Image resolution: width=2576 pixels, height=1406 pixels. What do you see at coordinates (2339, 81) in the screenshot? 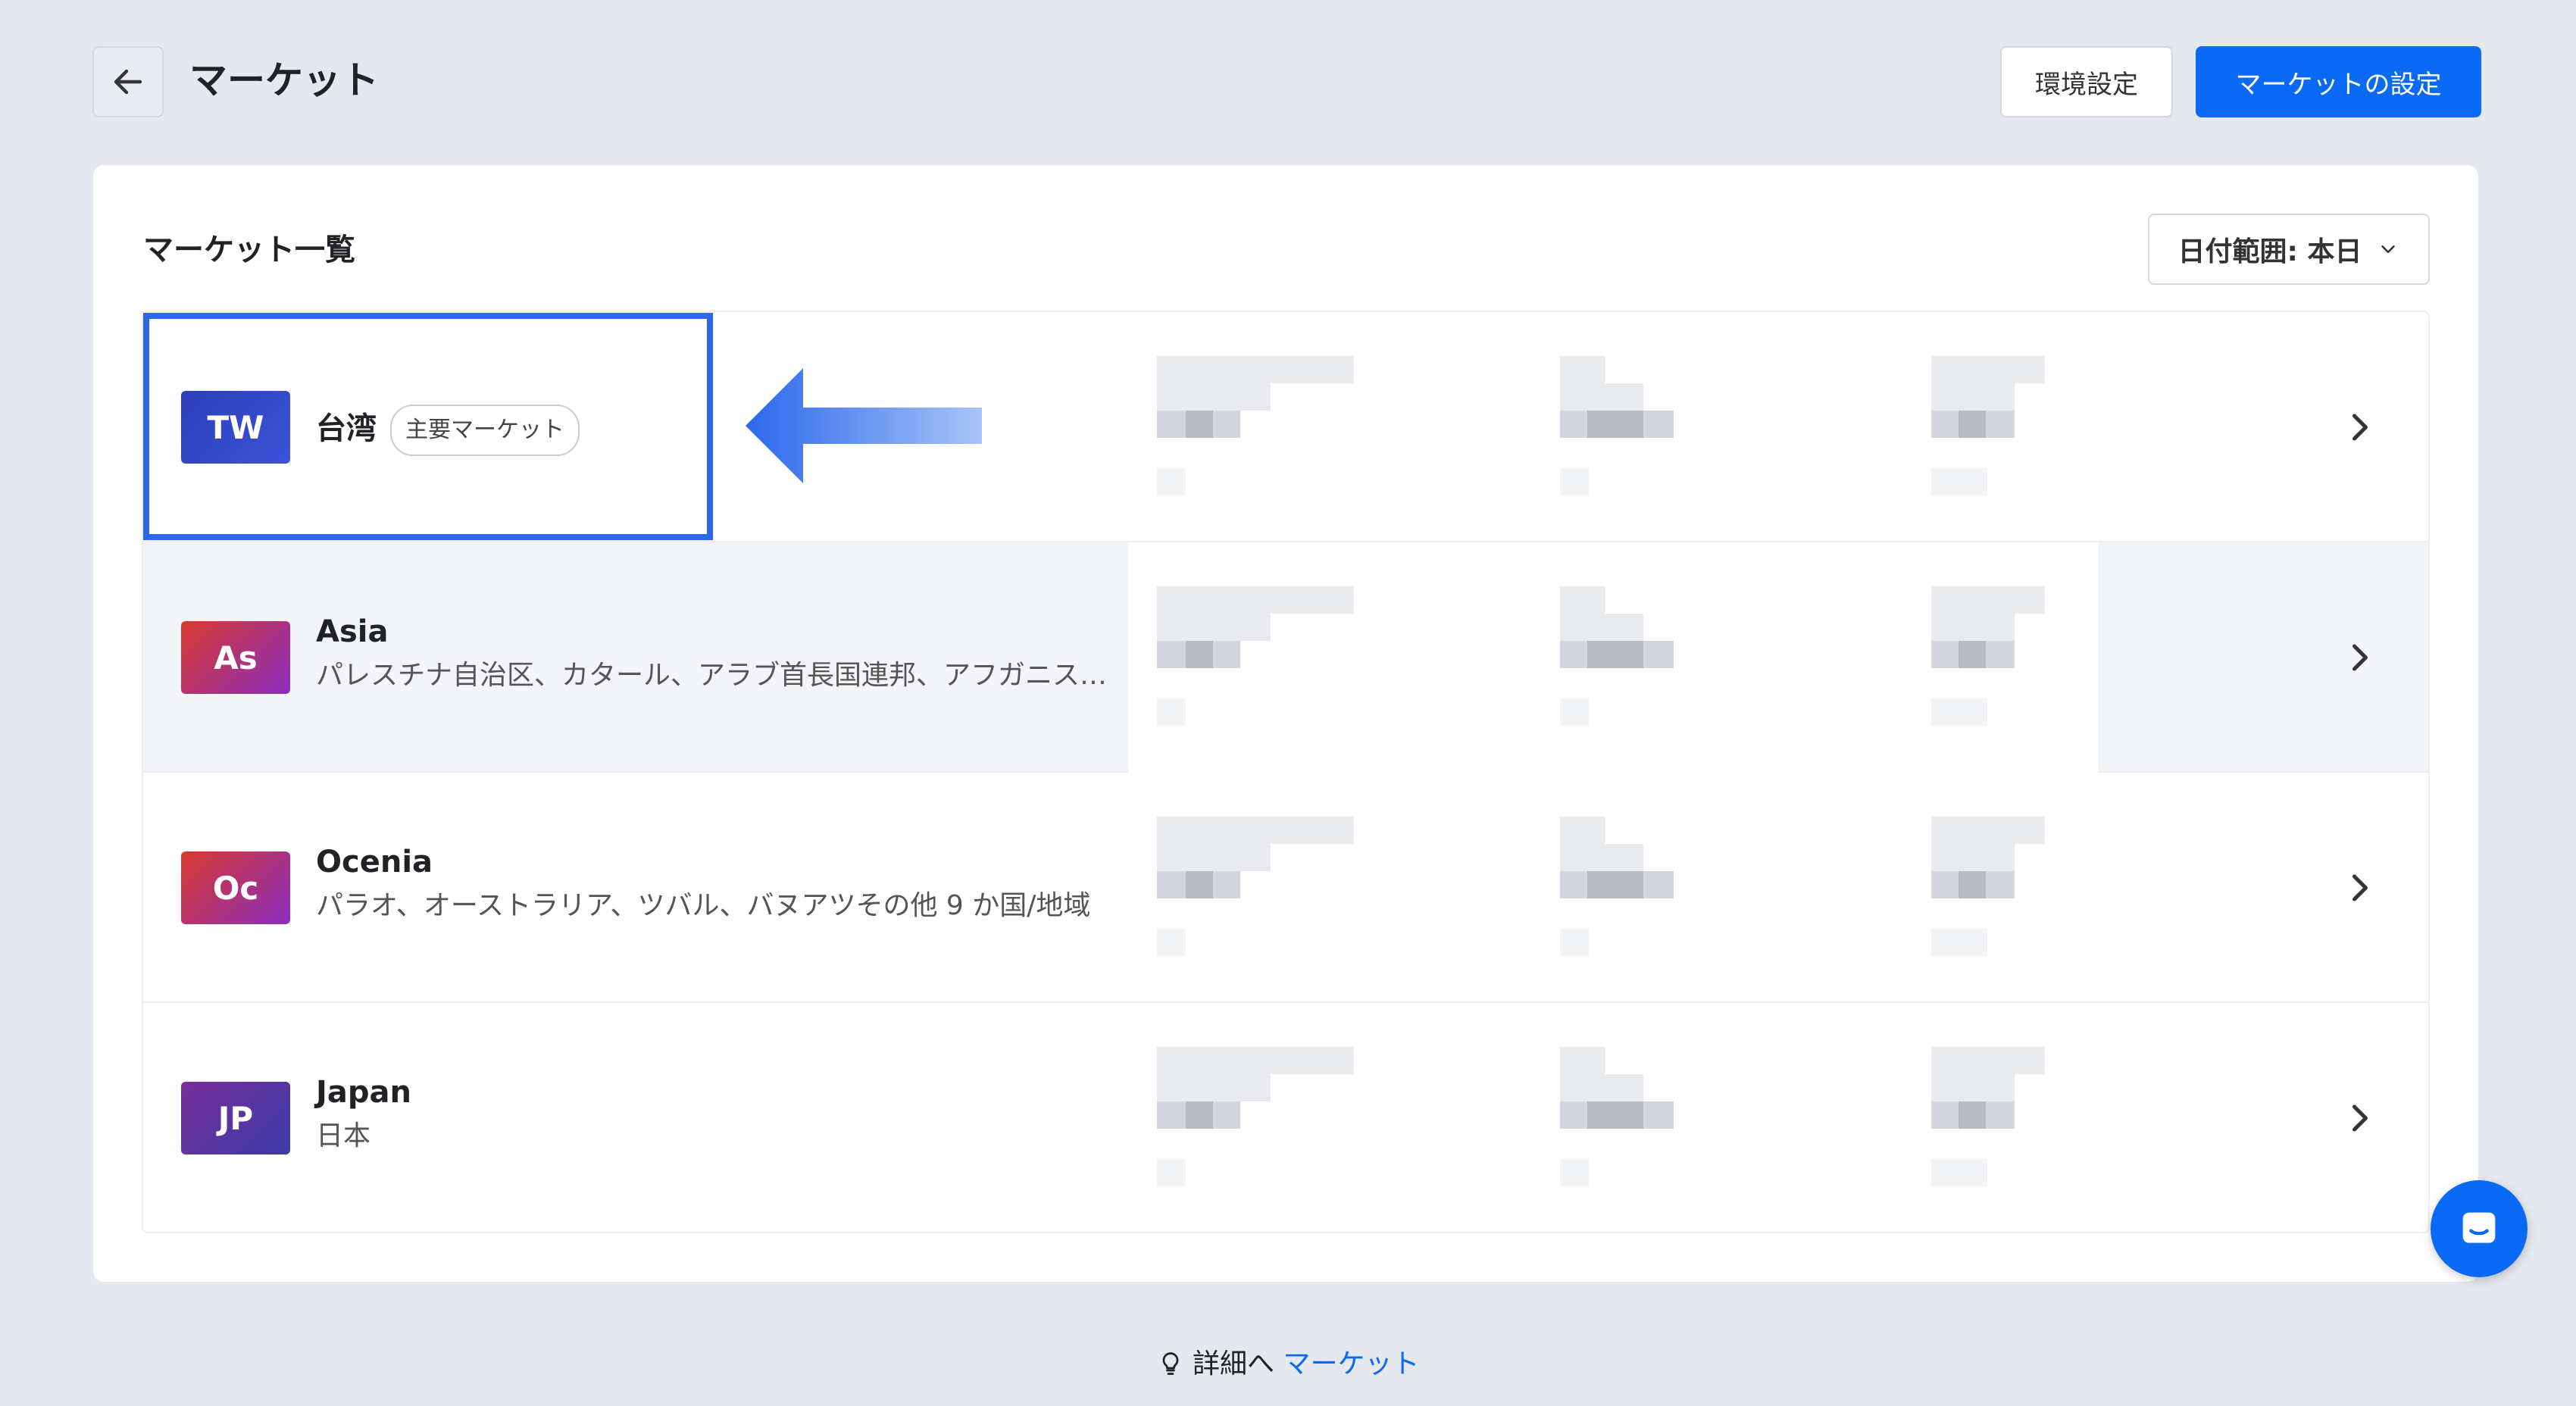
I see `market-settings-button: マーケットの設定` at bounding box center [2339, 81].